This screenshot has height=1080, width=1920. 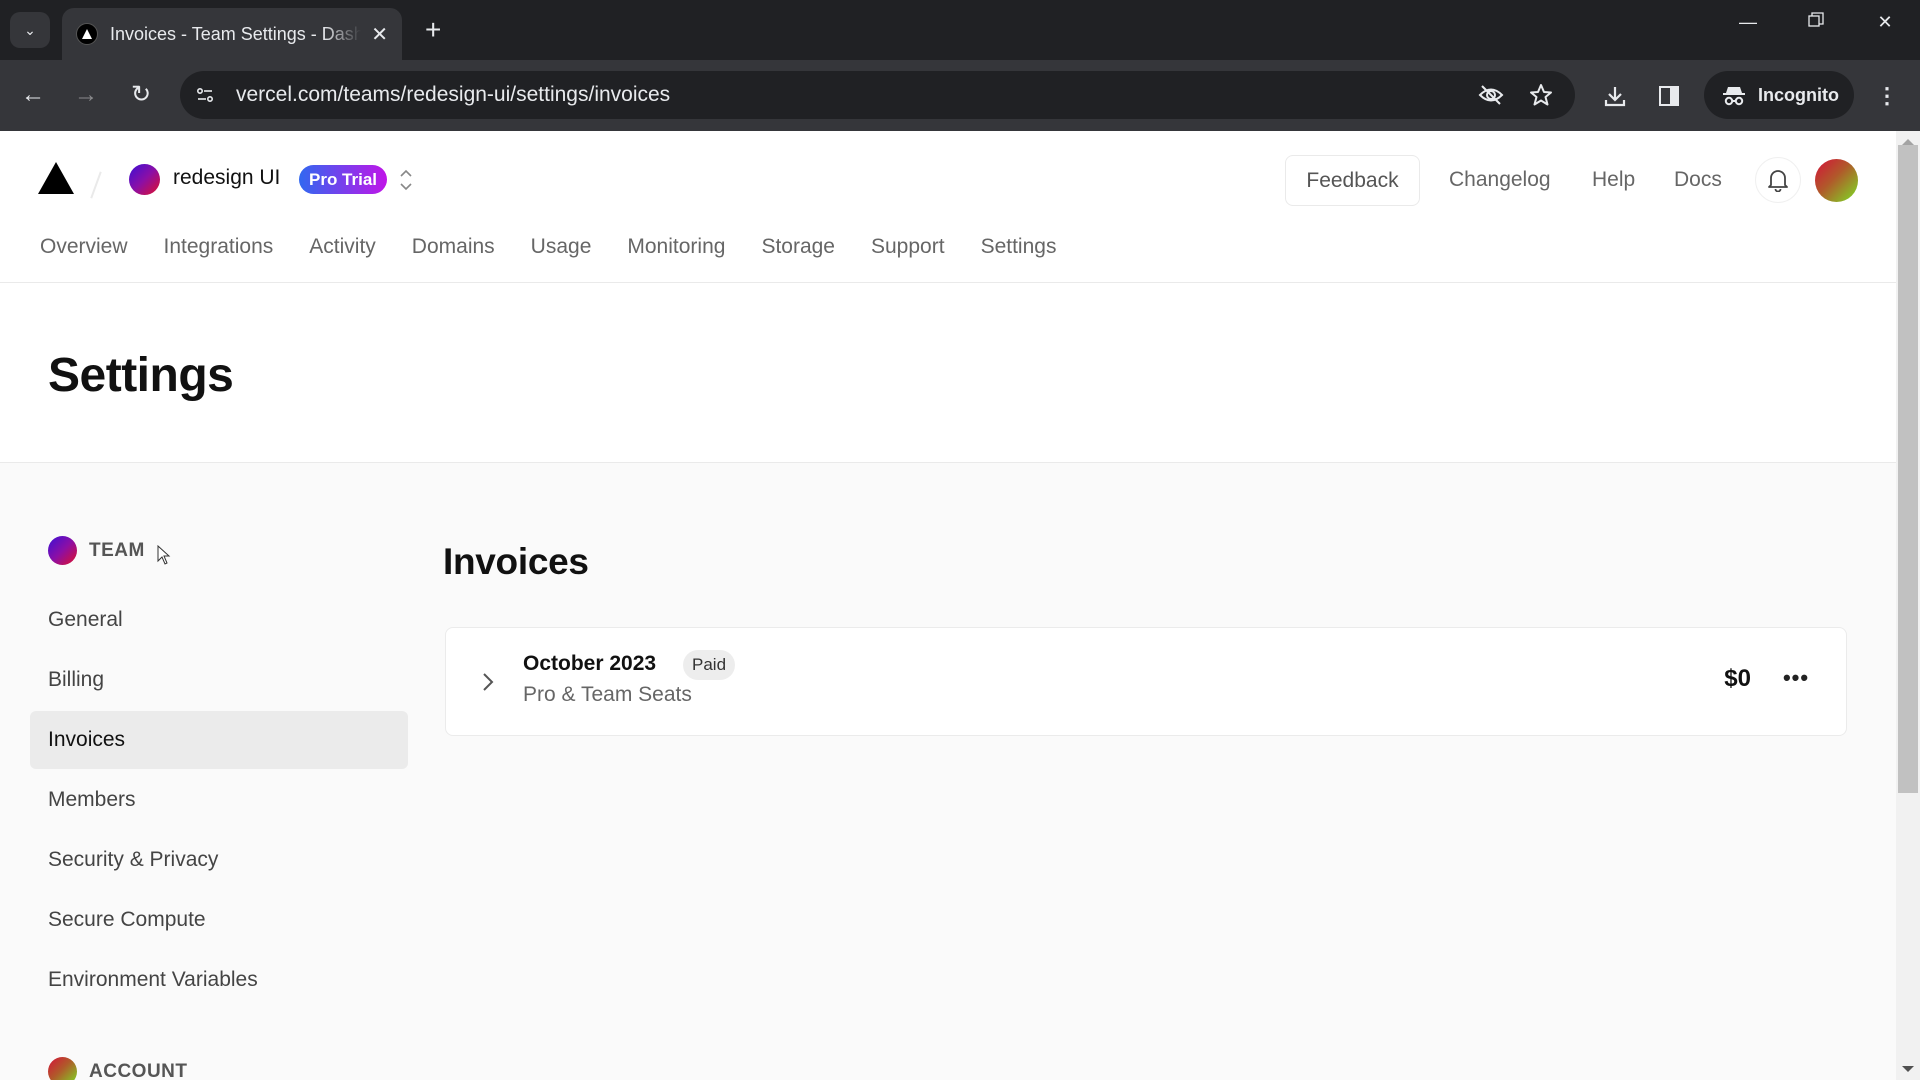 What do you see at coordinates (1887, 96) in the screenshot?
I see `browser-menu-icon: ⋮` at bounding box center [1887, 96].